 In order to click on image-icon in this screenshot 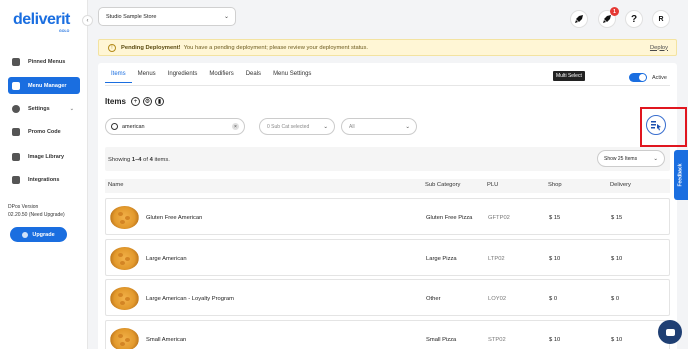, I will do `click(16, 156)`.